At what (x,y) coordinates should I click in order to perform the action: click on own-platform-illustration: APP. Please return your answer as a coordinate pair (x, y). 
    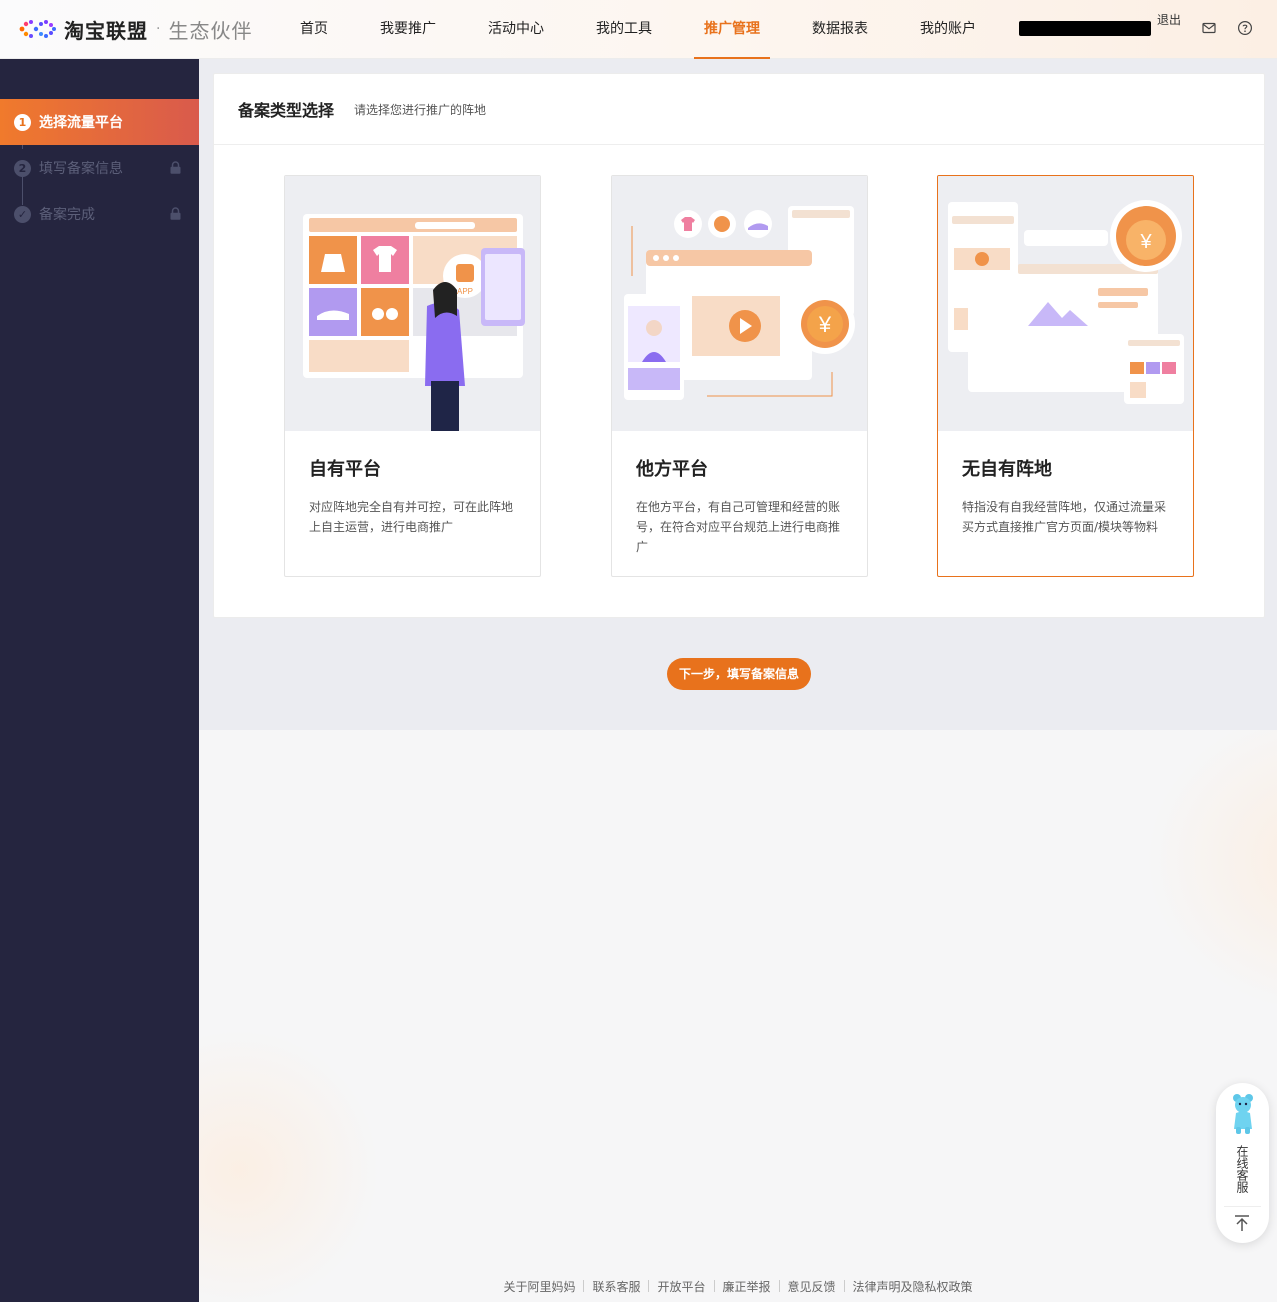
    Looking at the image, I should click on (412, 303).